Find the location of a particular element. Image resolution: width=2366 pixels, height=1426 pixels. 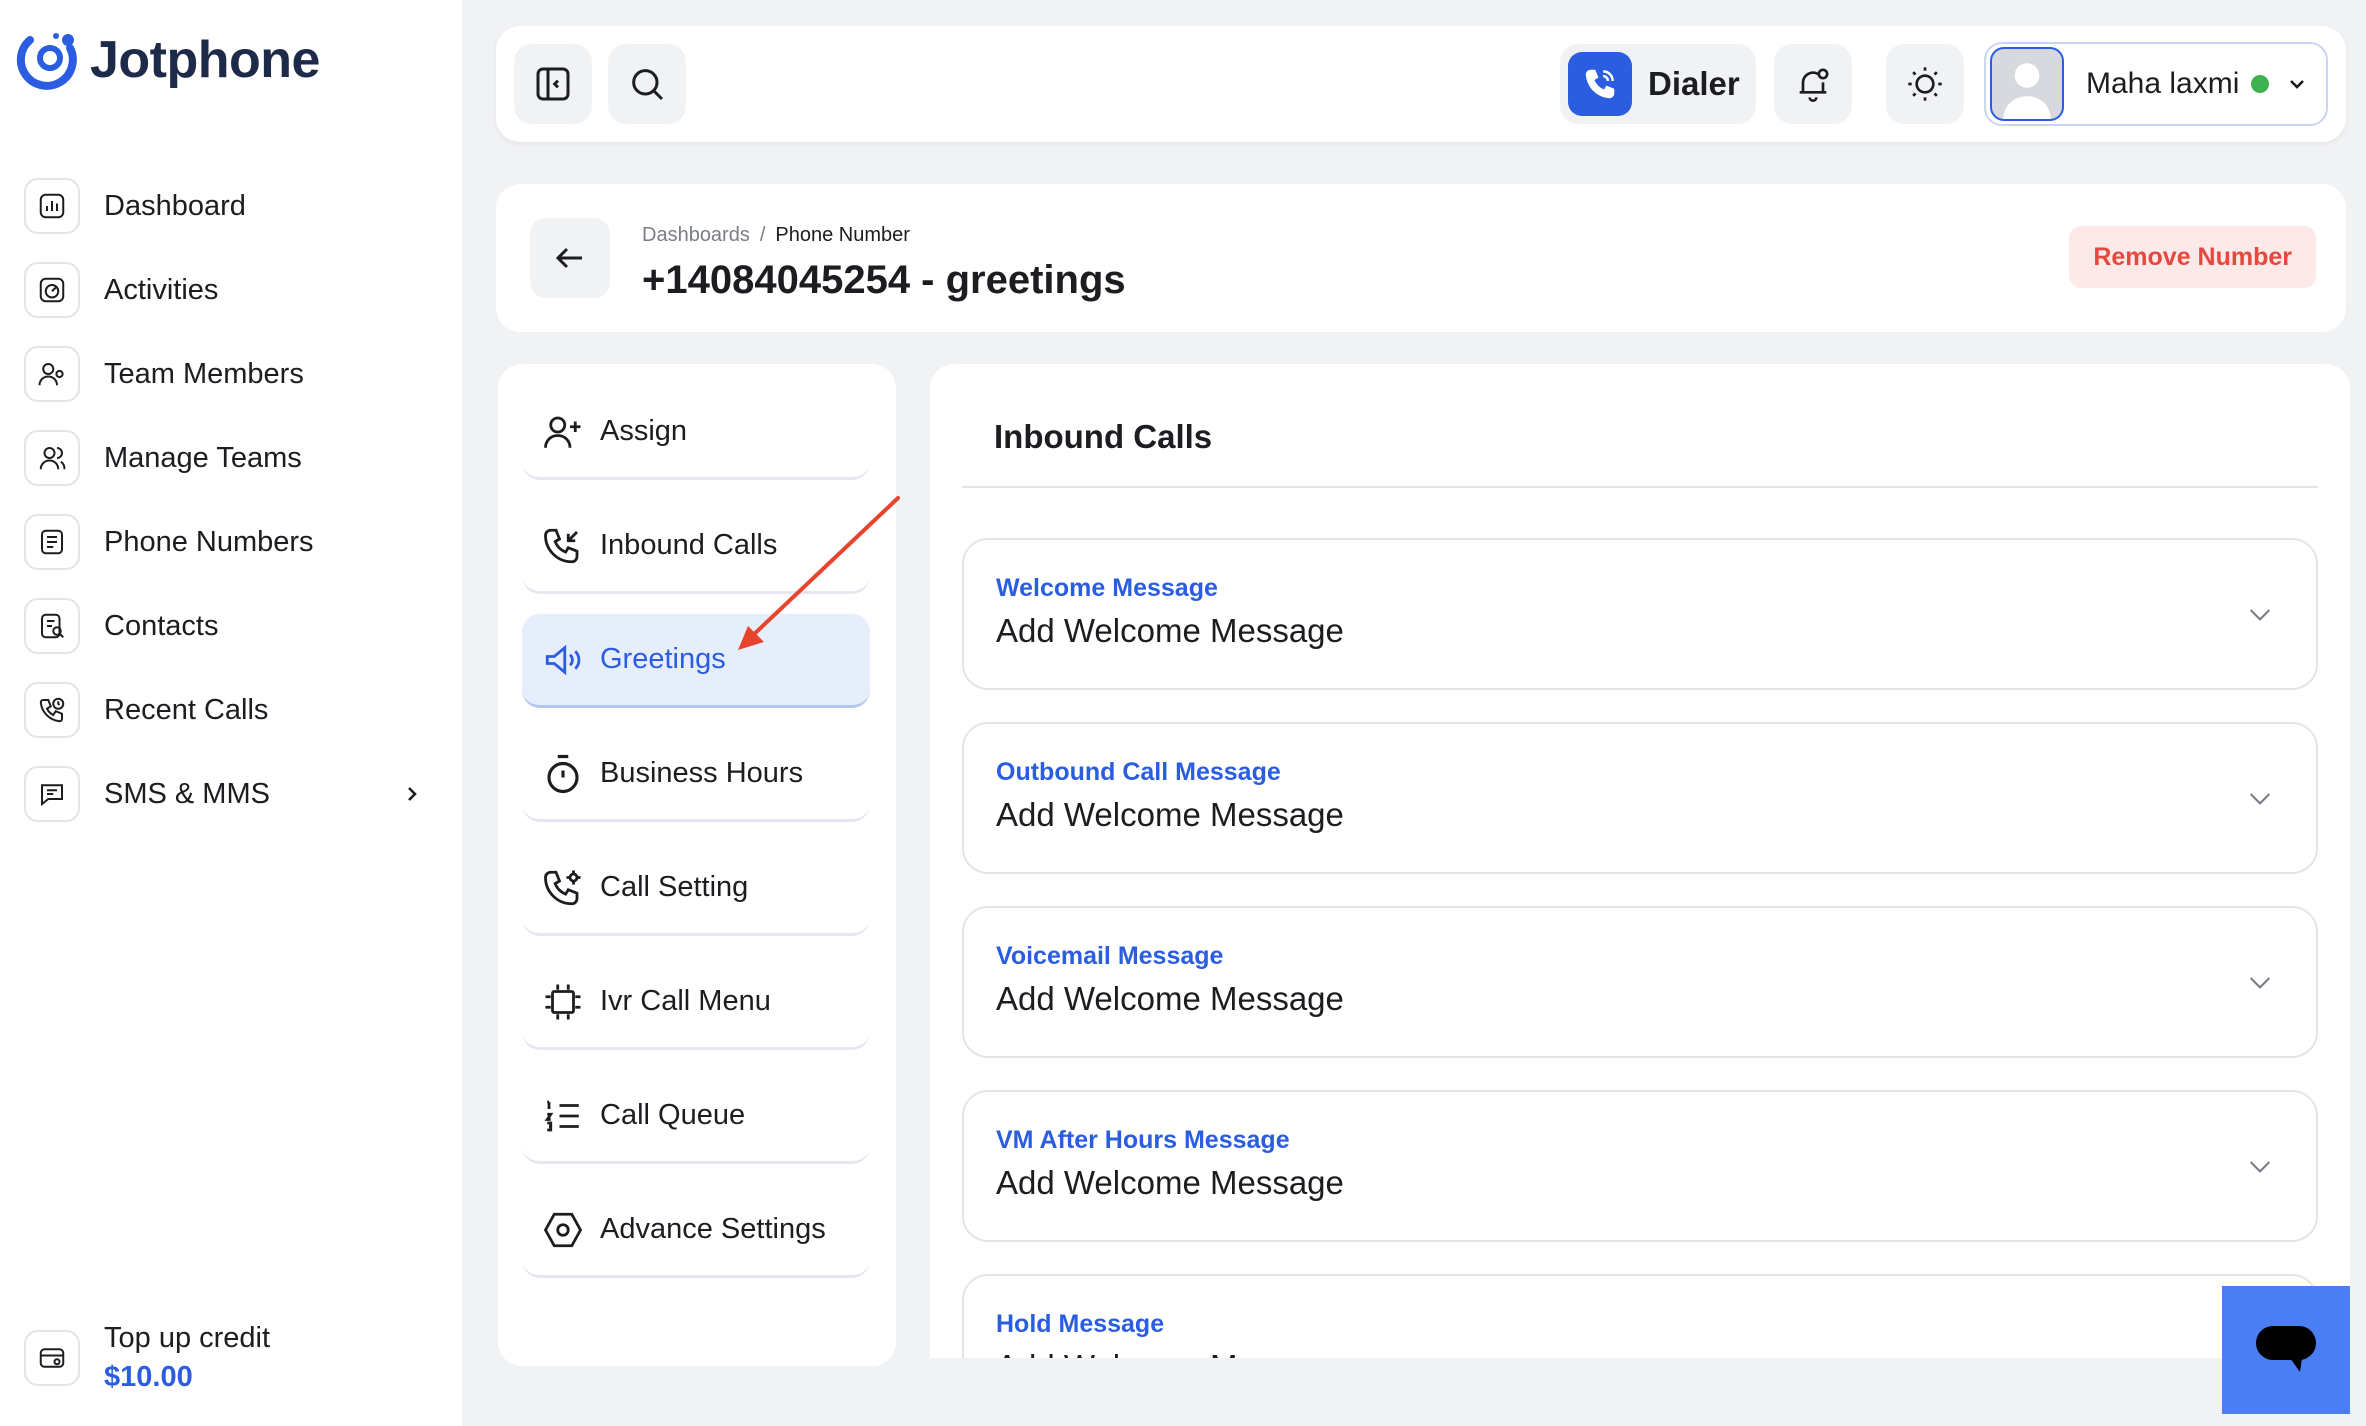

notifications-button is located at coordinates (1813, 84).